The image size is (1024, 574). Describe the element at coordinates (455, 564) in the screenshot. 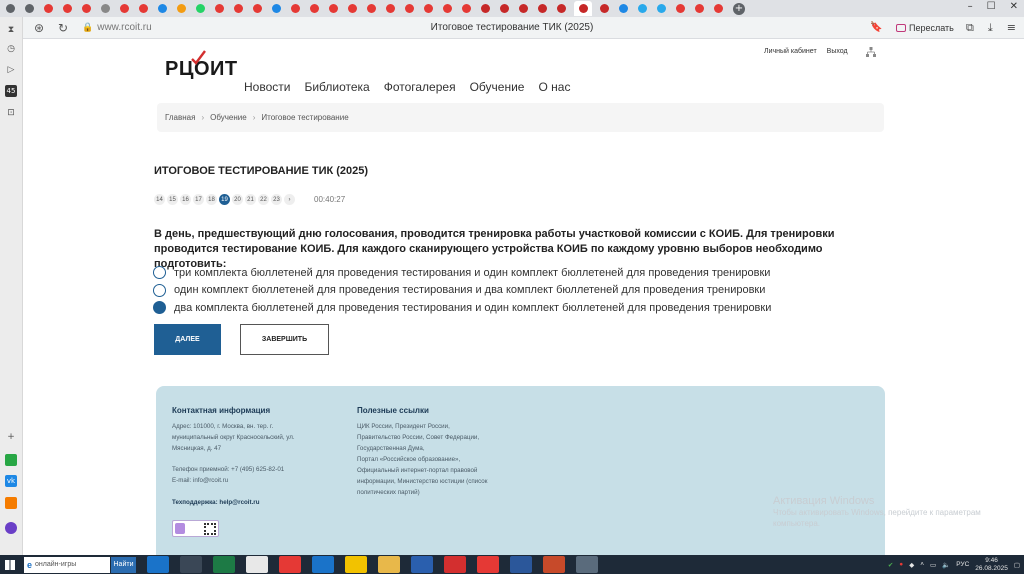

I see `opera-icon` at that location.